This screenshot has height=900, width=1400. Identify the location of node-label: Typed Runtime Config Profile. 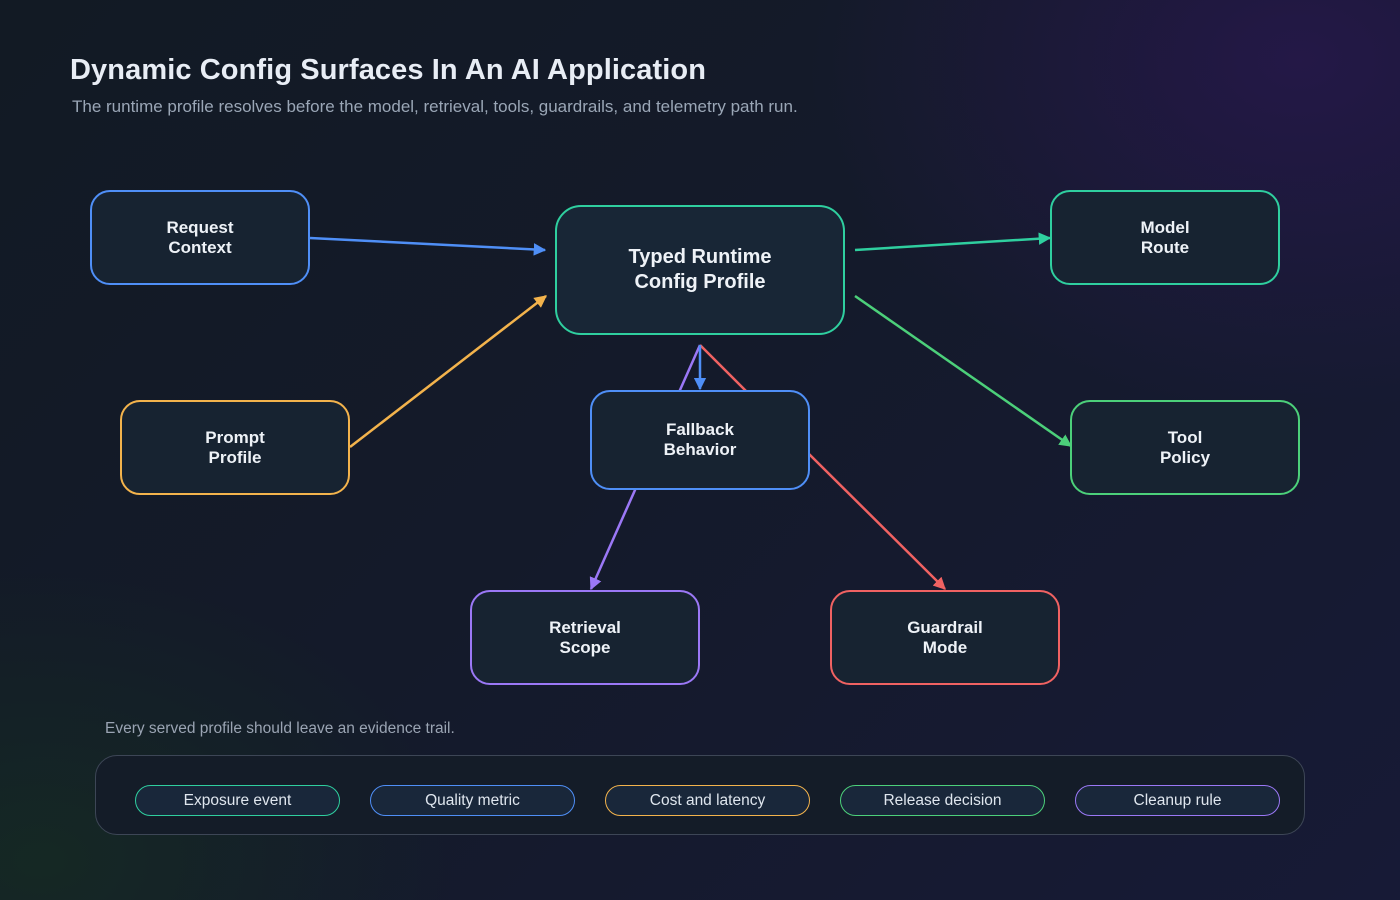
(700, 269).